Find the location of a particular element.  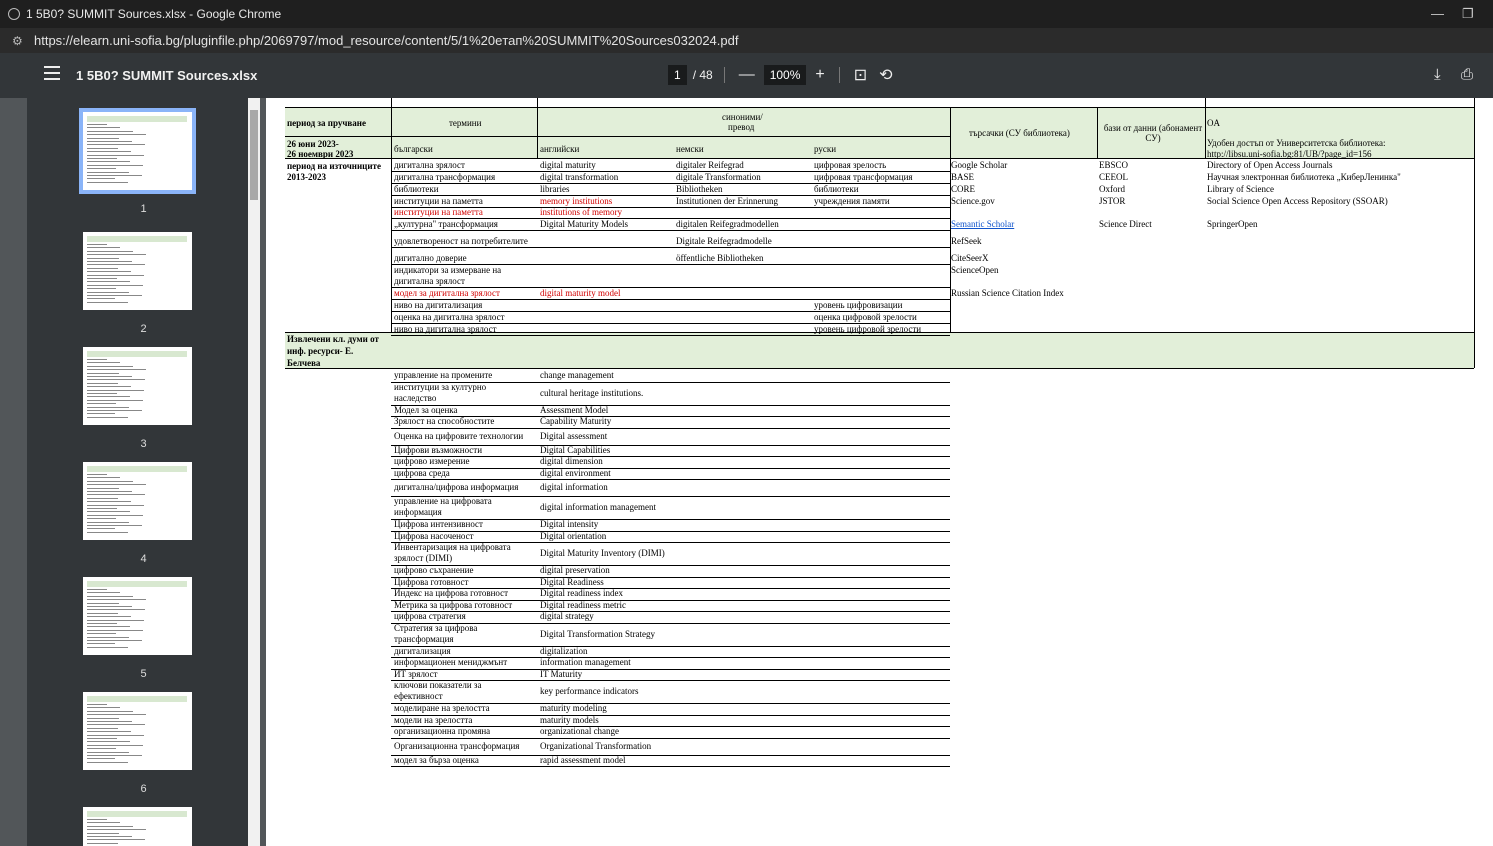

cell-bg: дигитализация is located at coordinates (422, 650).